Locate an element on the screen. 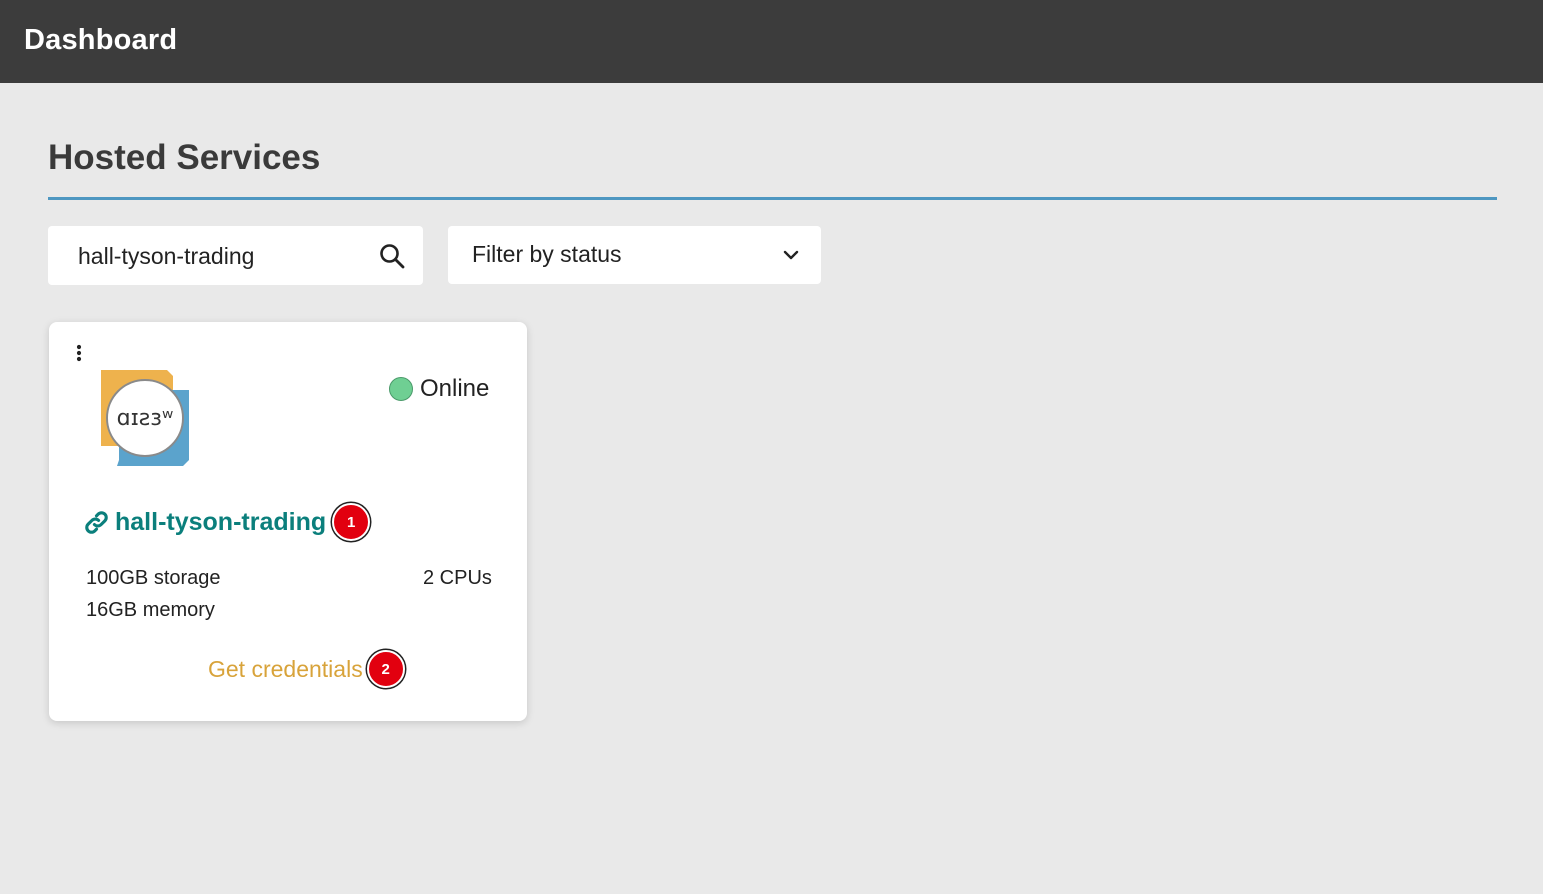  page-title: Hosted Services is located at coordinates (184, 157).